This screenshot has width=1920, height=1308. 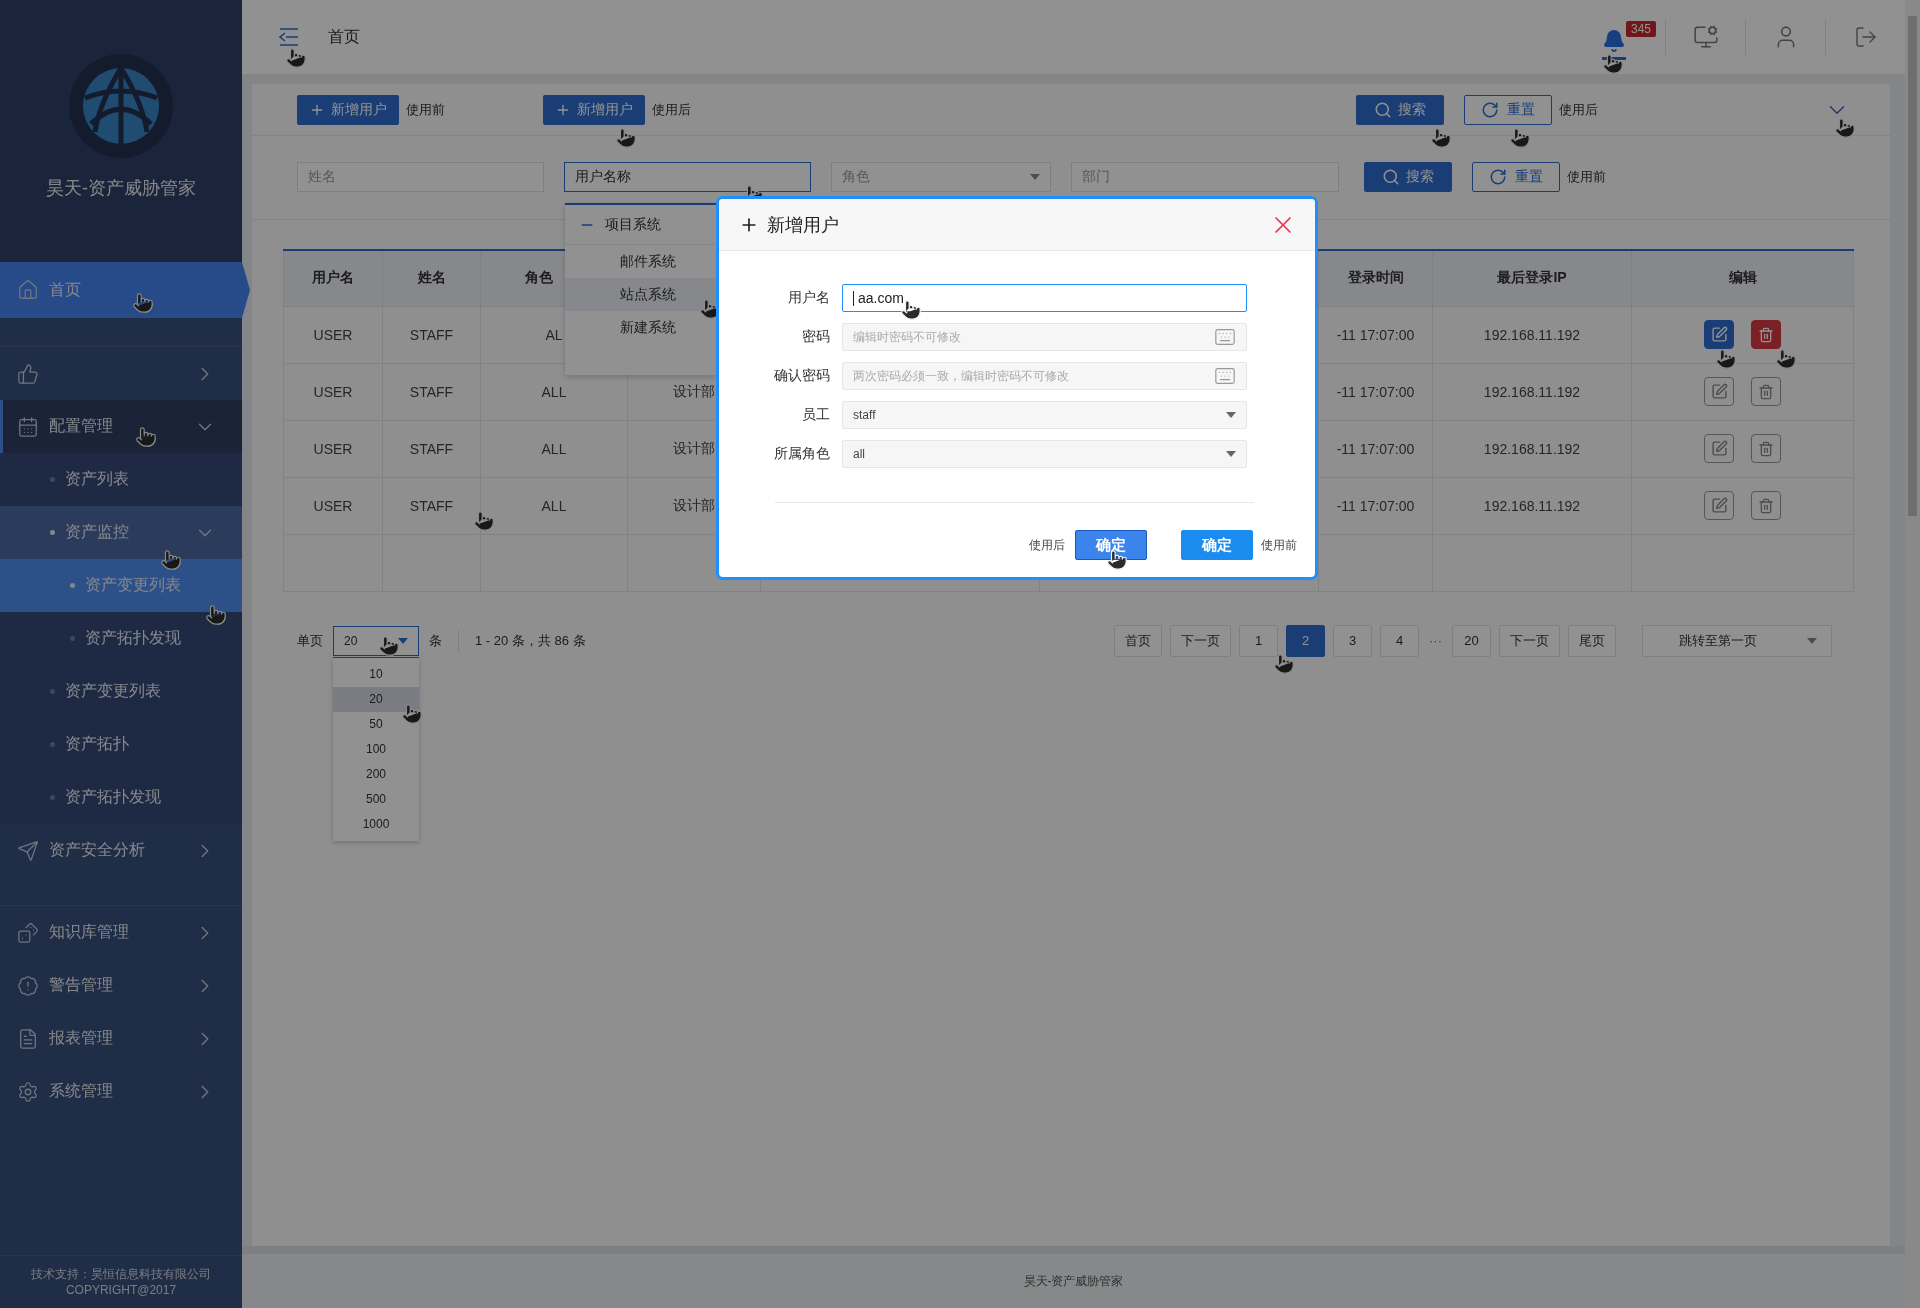 What do you see at coordinates (1705, 37) in the screenshot?
I see `monitor-settings-icon` at bounding box center [1705, 37].